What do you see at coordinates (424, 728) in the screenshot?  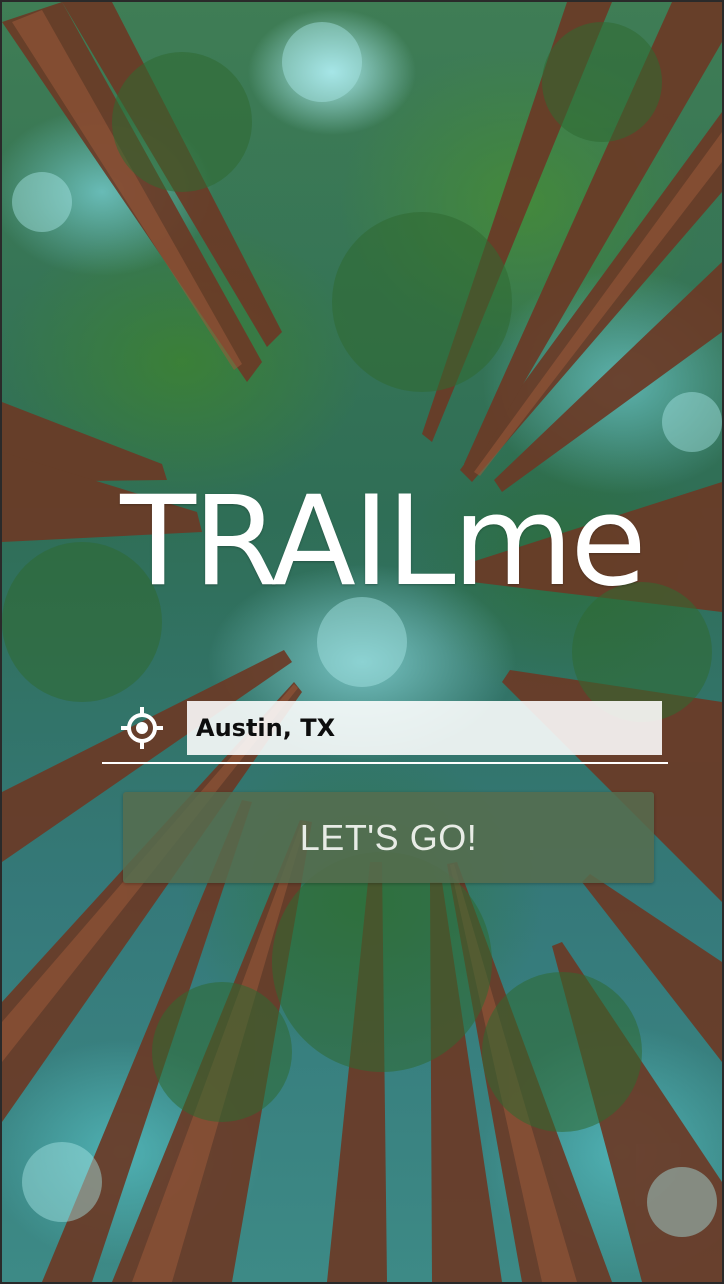 I see `location-input` at bounding box center [424, 728].